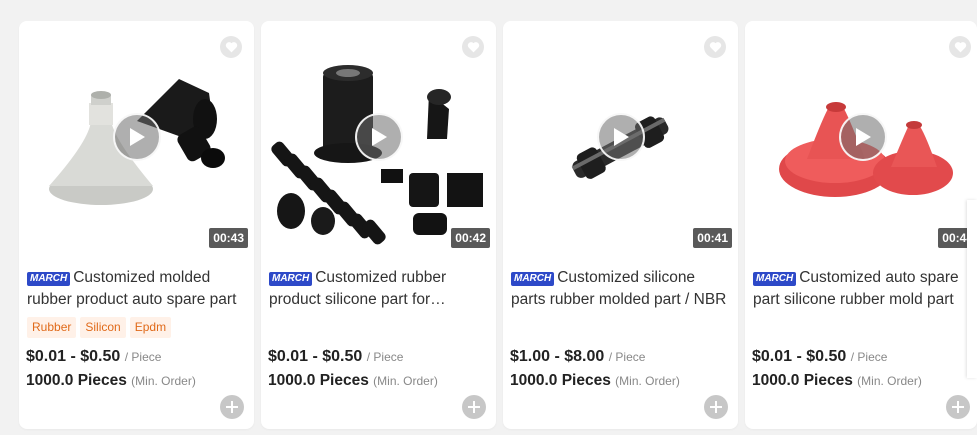  I want to click on product-media: 00:41, so click(620, 136).